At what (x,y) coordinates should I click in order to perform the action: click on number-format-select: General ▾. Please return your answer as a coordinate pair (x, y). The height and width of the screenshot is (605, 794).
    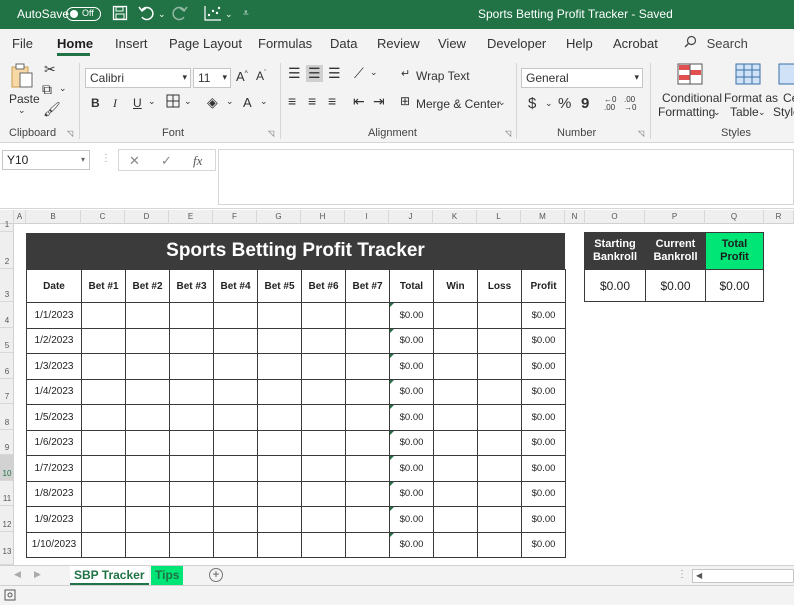
    Looking at the image, I should click on (582, 78).